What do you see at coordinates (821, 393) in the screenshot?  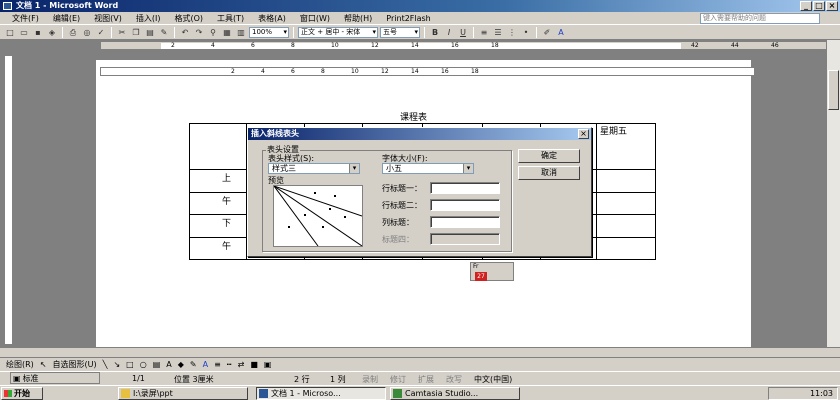 I see `clock: 11:03` at bounding box center [821, 393].